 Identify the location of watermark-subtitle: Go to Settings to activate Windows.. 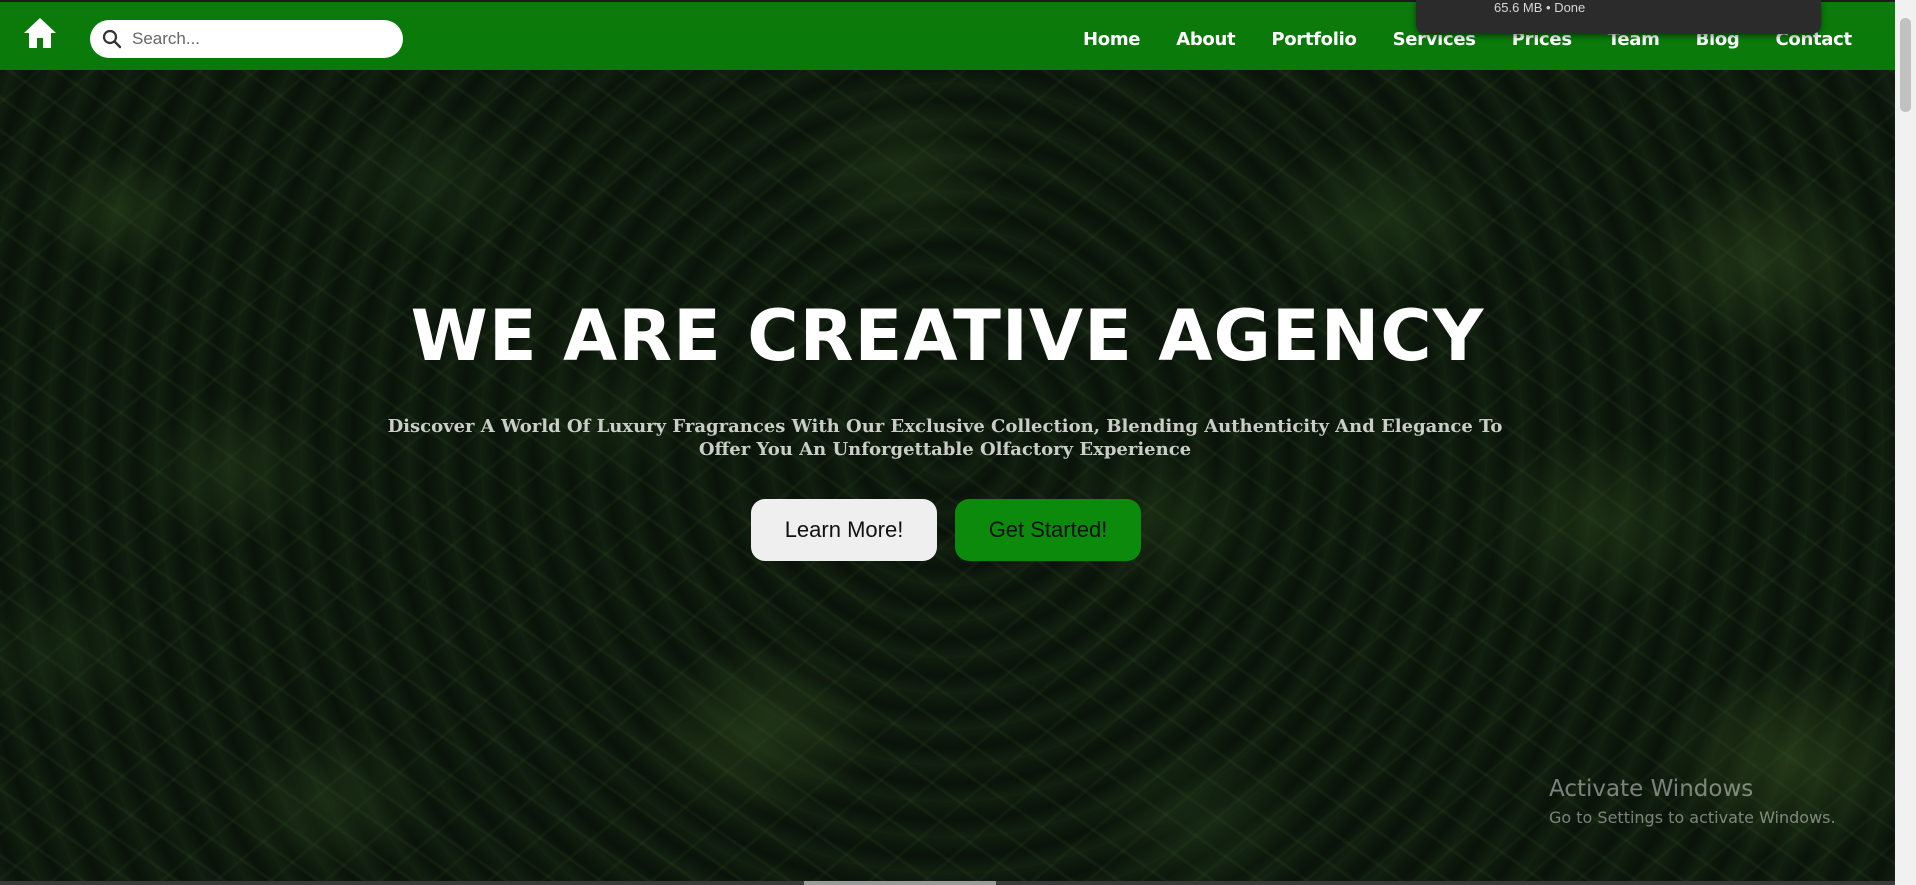
(1692, 817).